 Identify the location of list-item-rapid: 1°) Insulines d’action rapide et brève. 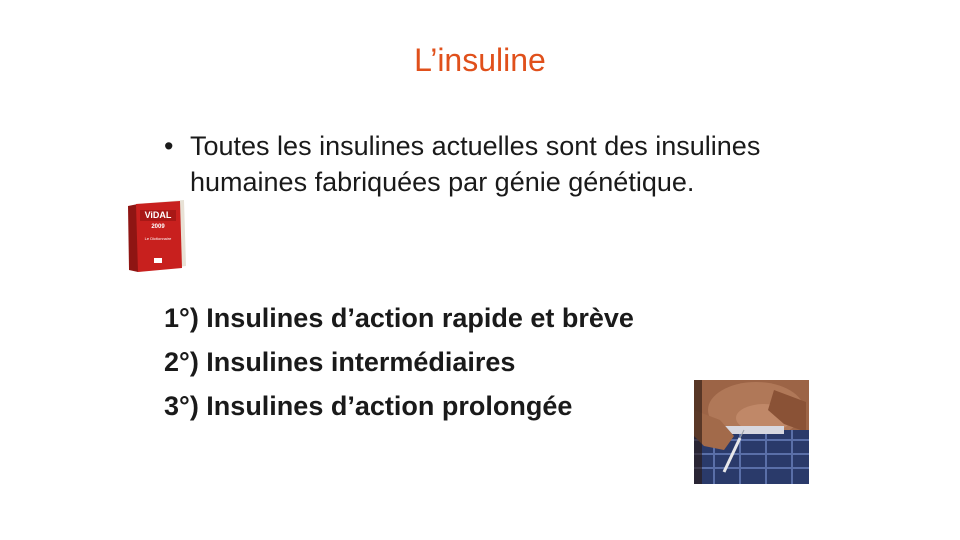
(399, 318).